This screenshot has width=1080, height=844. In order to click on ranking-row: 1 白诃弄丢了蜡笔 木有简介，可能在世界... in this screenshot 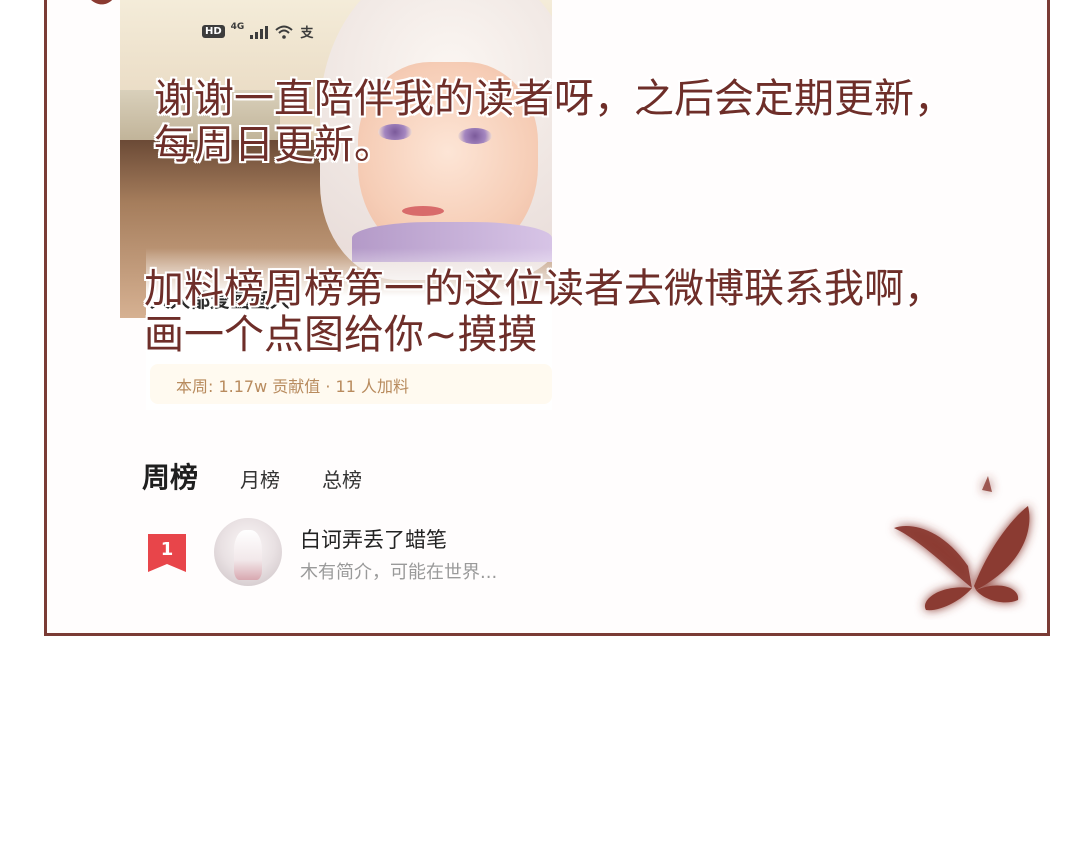, I will do `click(448, 552)`.